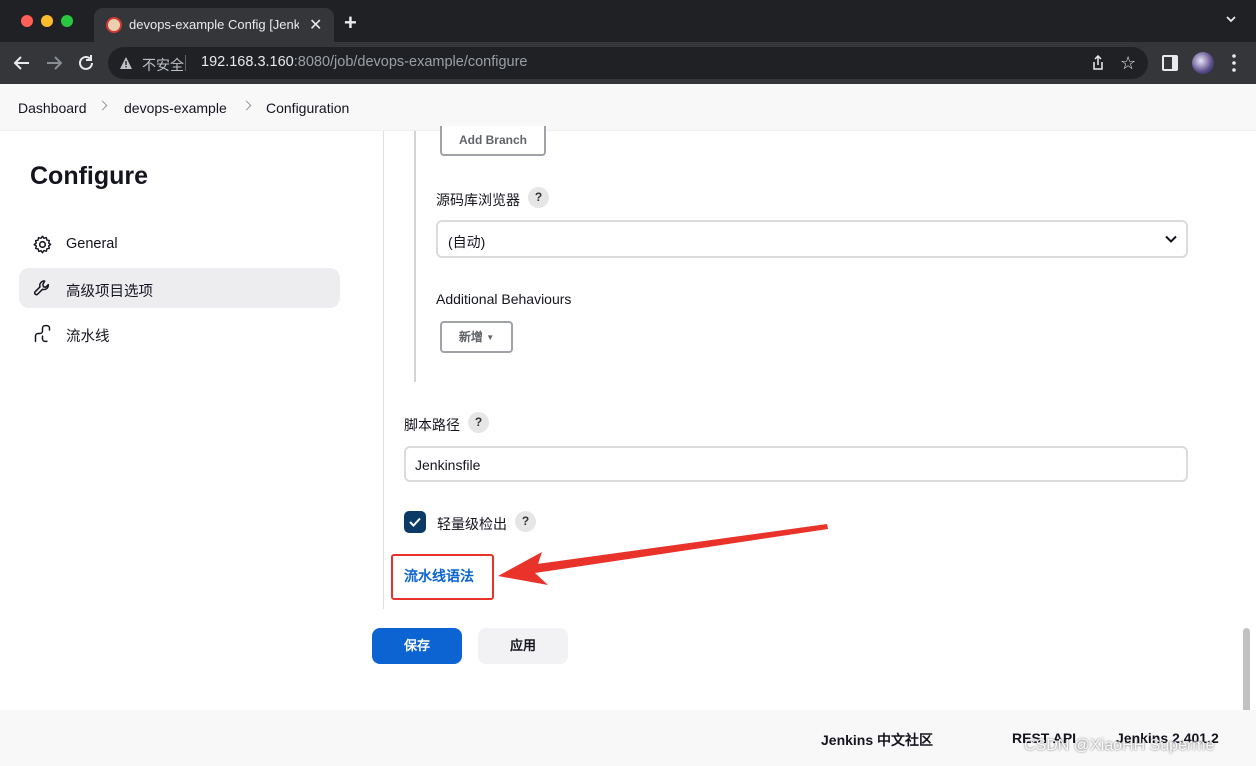 This screenshot has width=1256, height=766. I want to click on maximize-window-button, so click(67, 21).